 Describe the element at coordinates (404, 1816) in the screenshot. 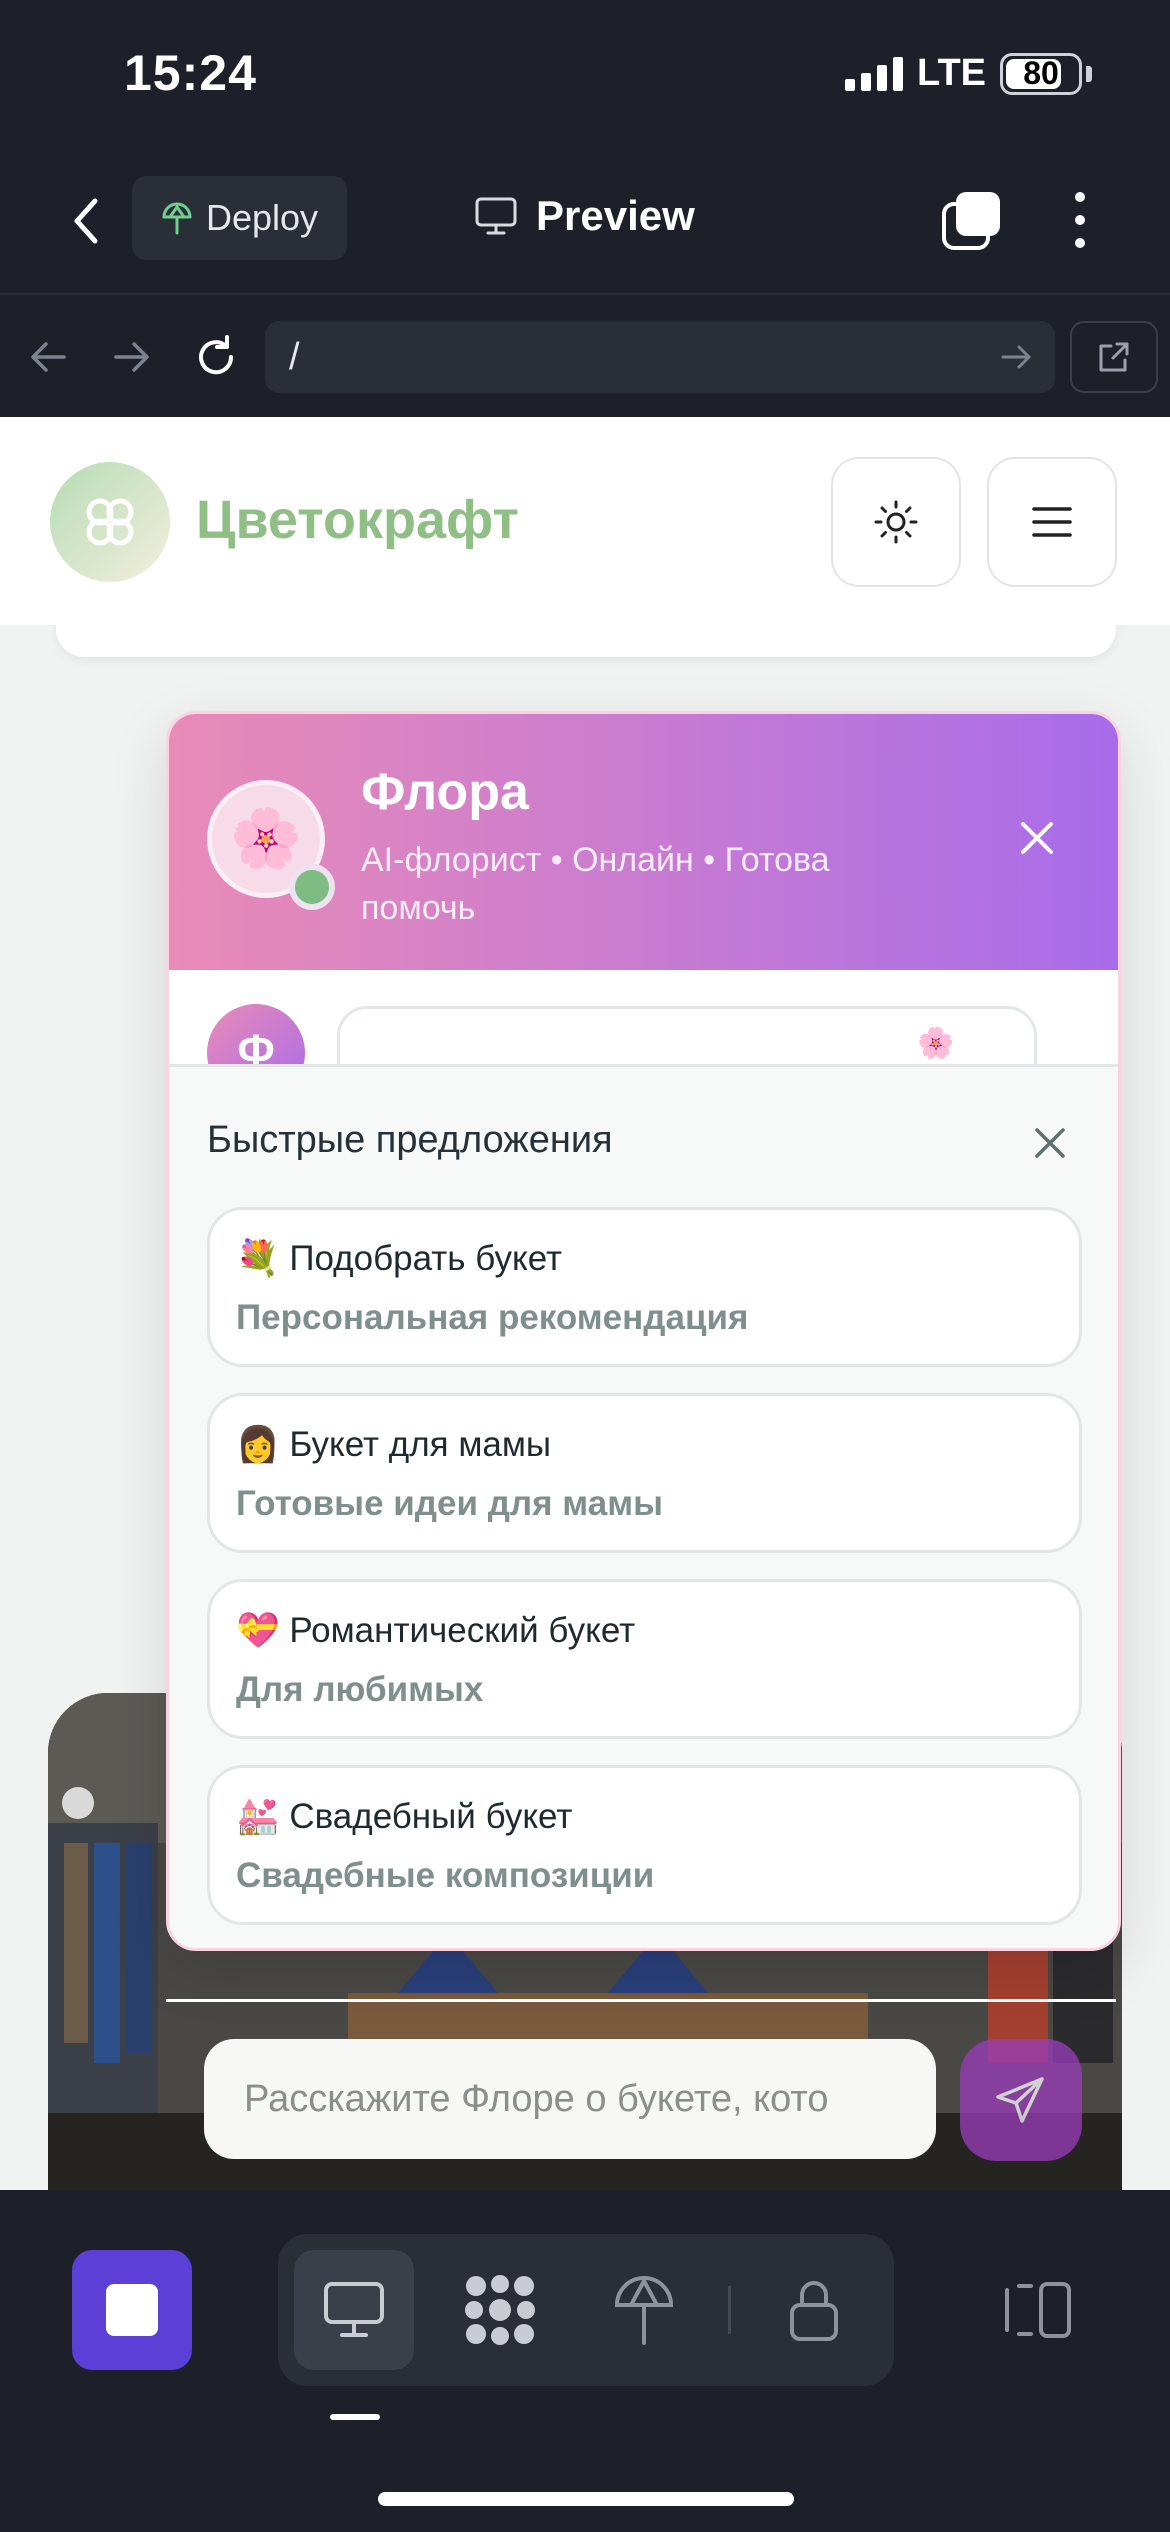

I see `suggestion-label: 💒 Свадебный букет` at that location.